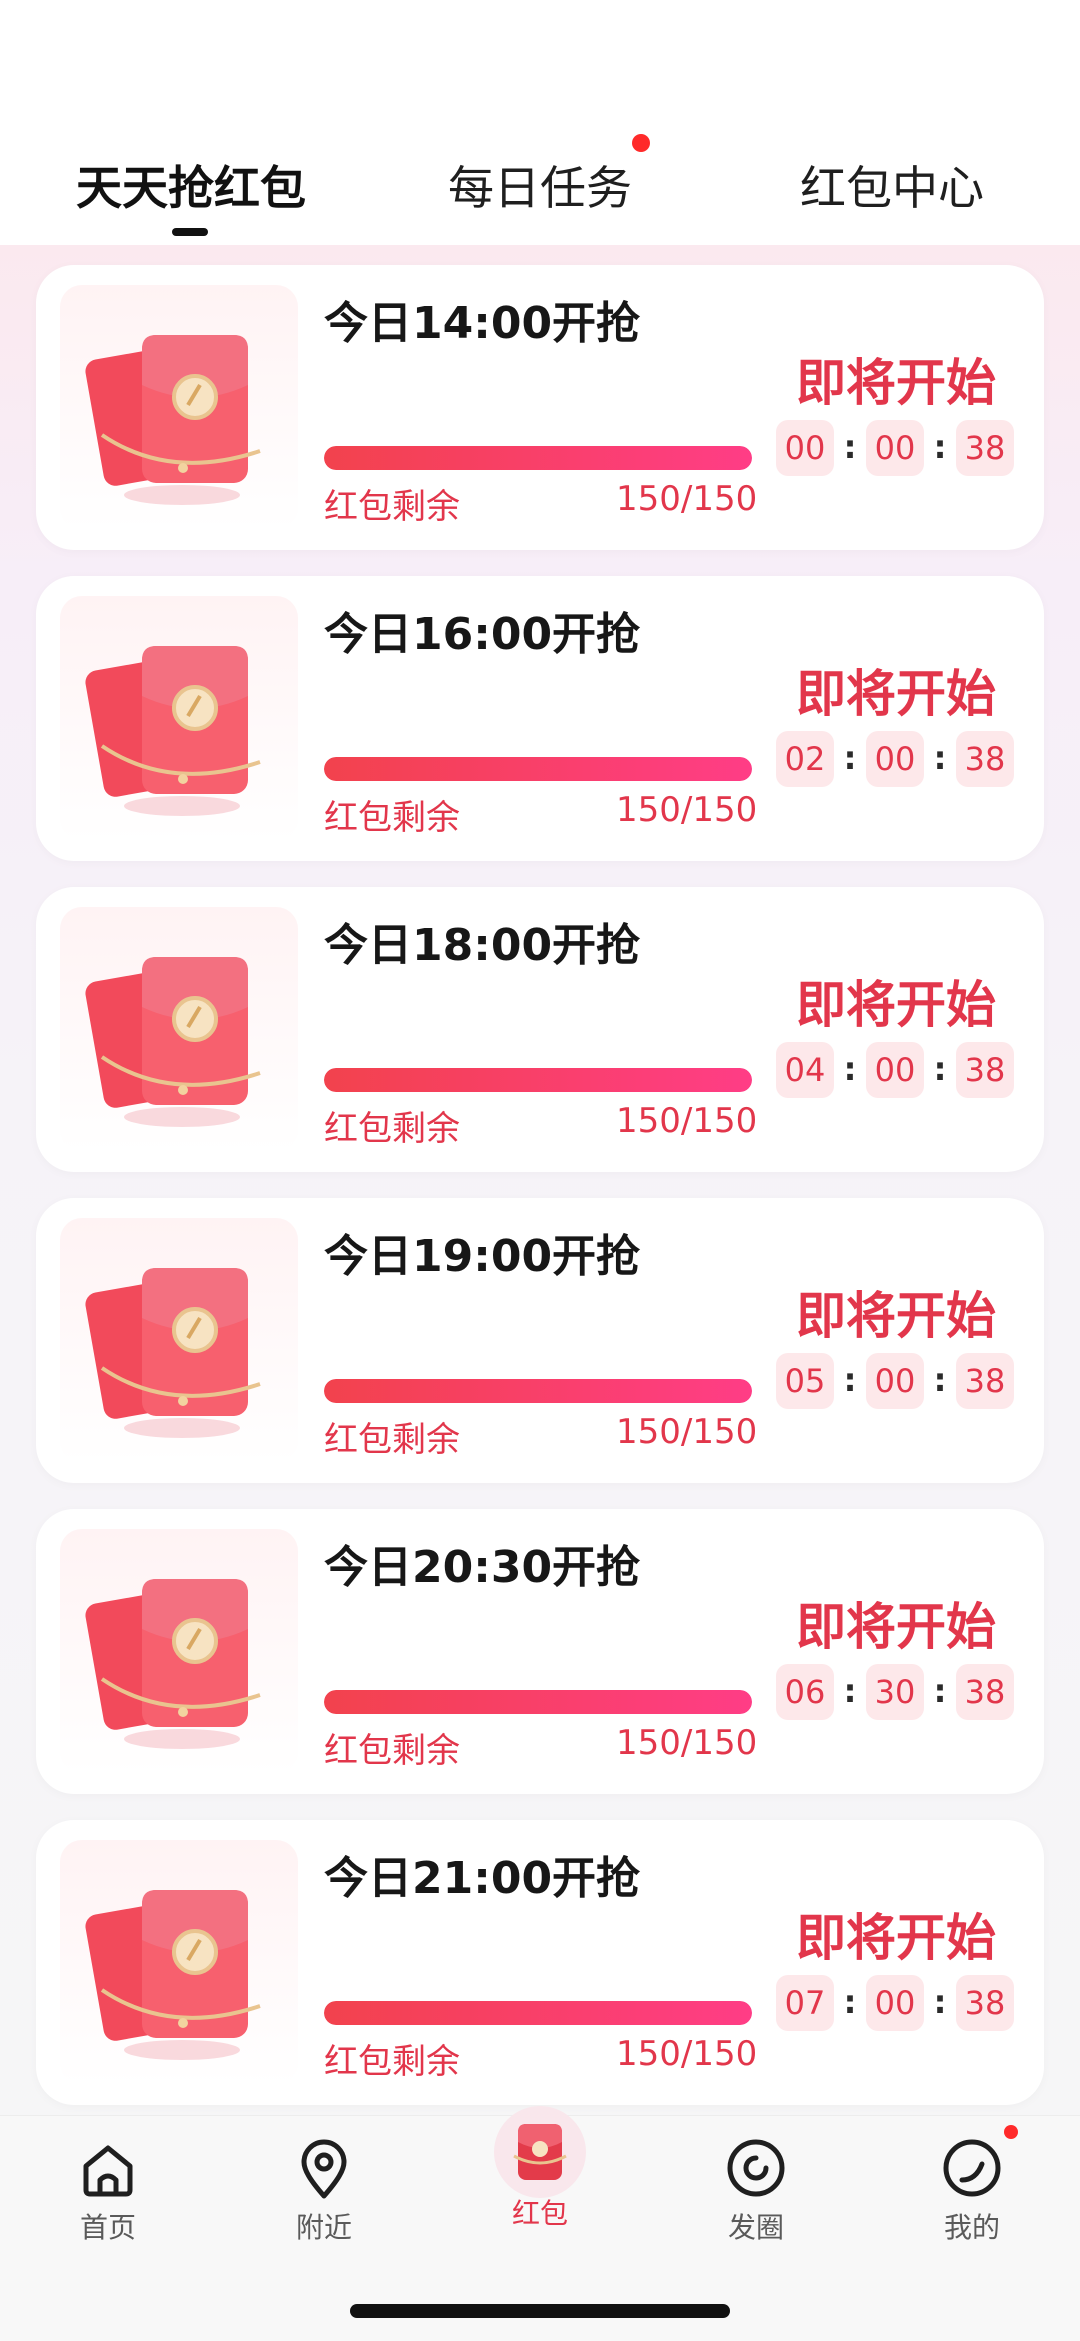 The image size is (1080, 2341). I want to click on home-icon, so click(108, 2171).